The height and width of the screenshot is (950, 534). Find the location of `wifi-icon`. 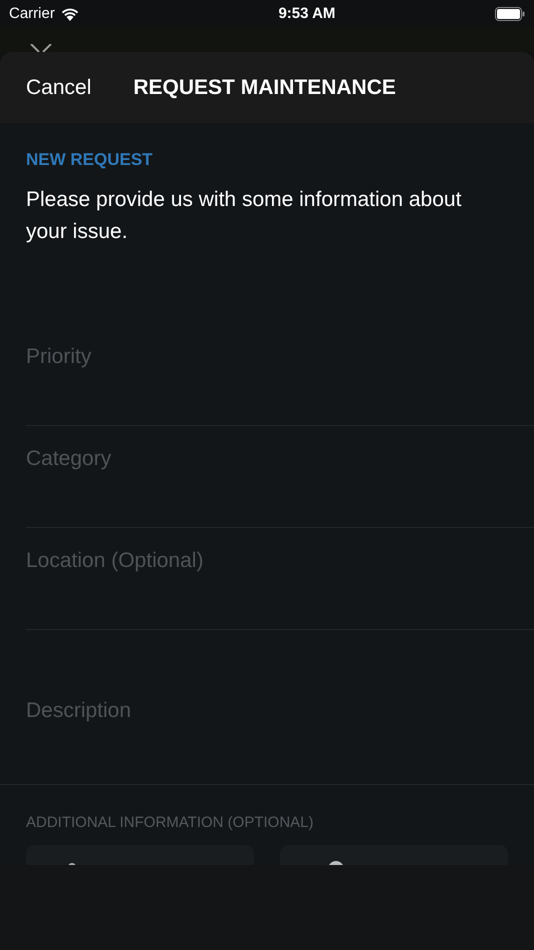

wifi-icon is located at coordinates (69, 14).